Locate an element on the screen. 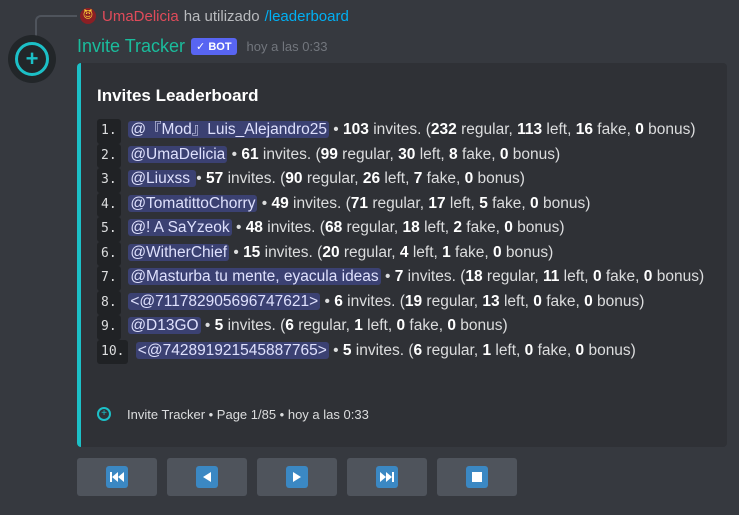 The height and width of the screenshot is (515, 739). rank-number: 8. is located at coordinates (109, 302).